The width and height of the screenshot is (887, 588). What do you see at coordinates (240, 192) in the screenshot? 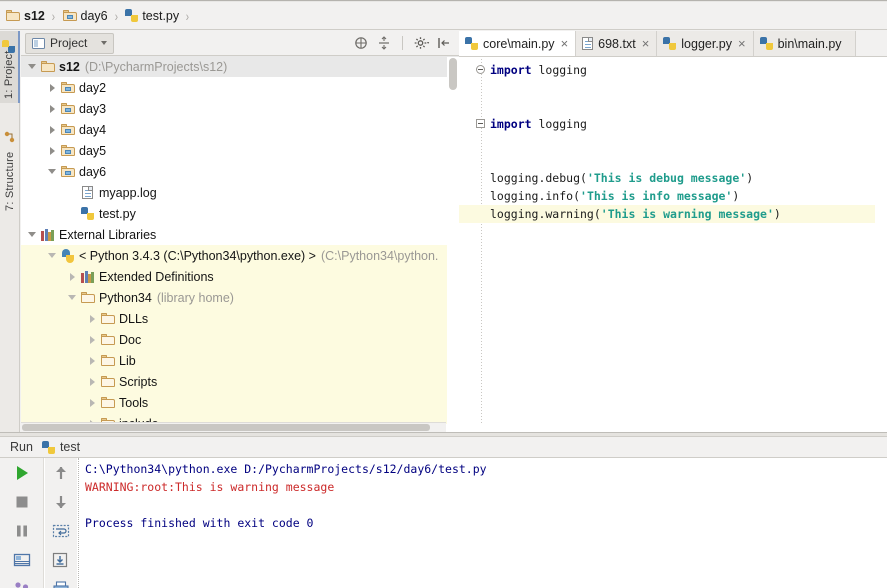
I see `tree-row: myapp.log` at bounding box center [240, 192].